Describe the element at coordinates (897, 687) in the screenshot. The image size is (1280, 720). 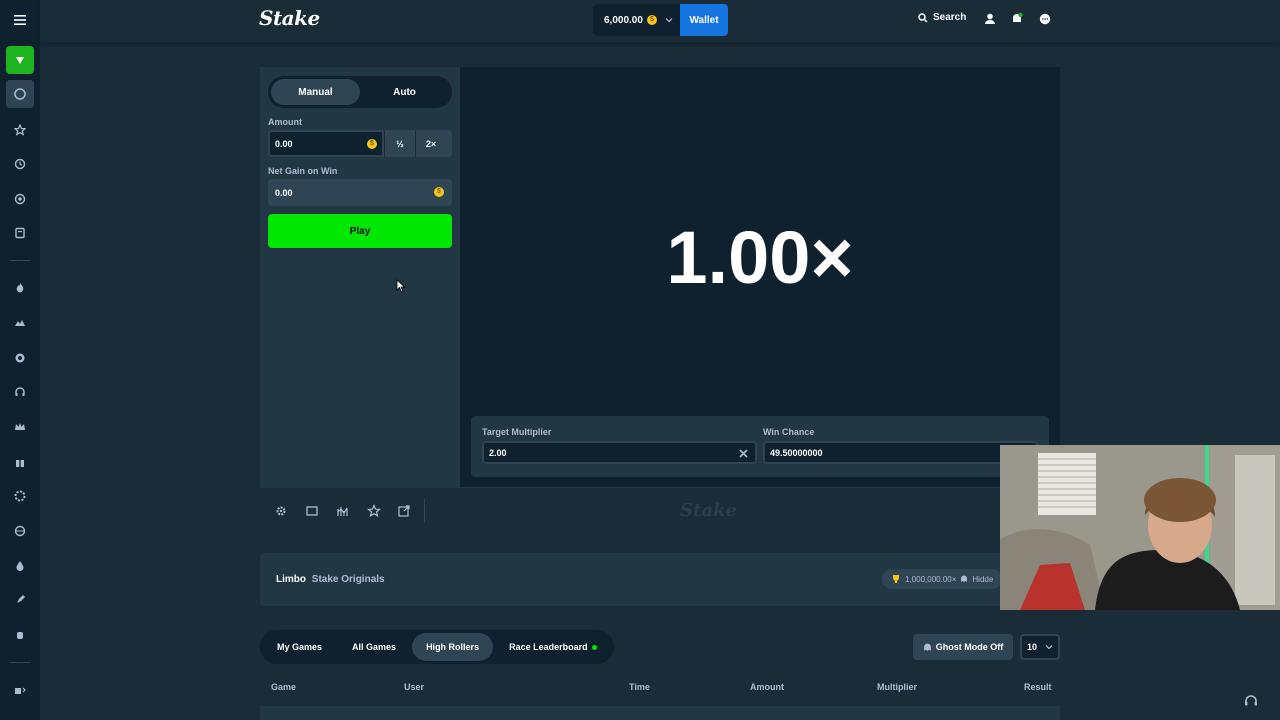
I see `column-header-multiplier: Multiplier` at that location.